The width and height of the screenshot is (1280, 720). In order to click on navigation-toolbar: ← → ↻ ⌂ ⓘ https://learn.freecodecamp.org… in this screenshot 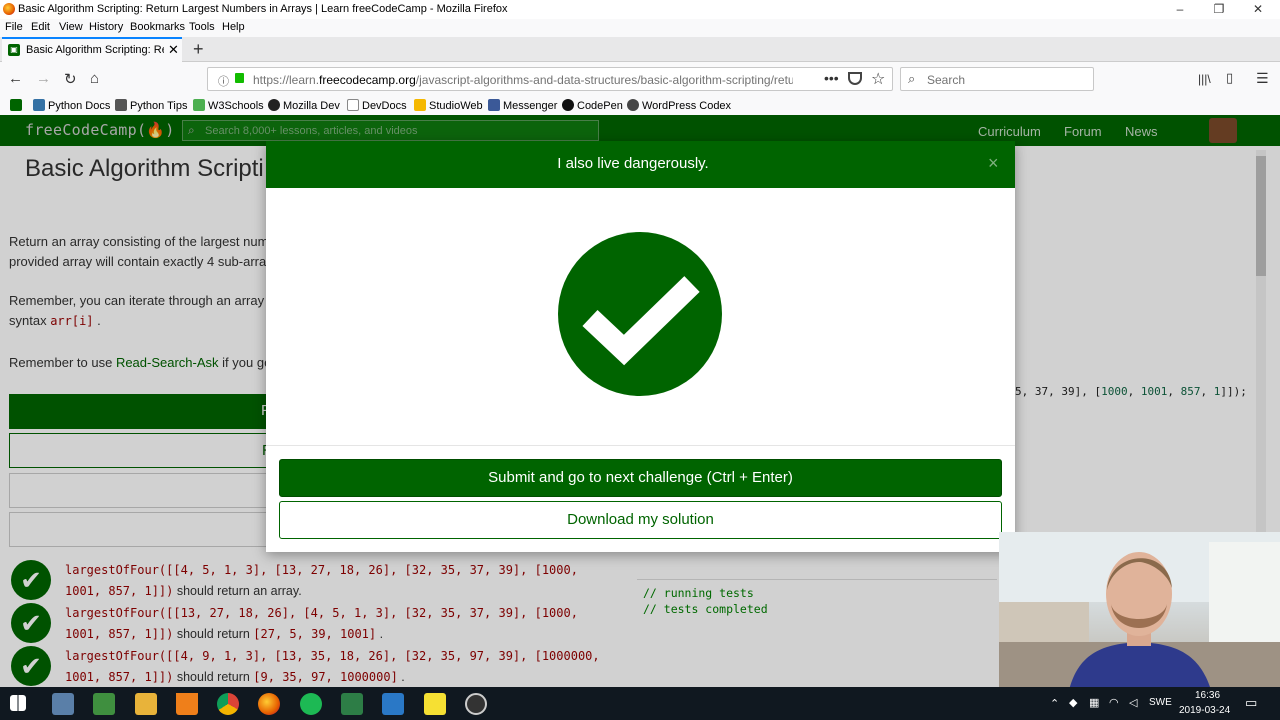, I will do `click(640, 79)`.